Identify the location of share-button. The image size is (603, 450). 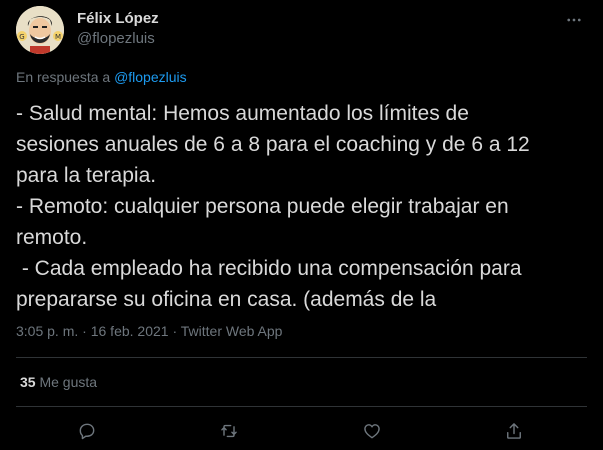
(514, 431).